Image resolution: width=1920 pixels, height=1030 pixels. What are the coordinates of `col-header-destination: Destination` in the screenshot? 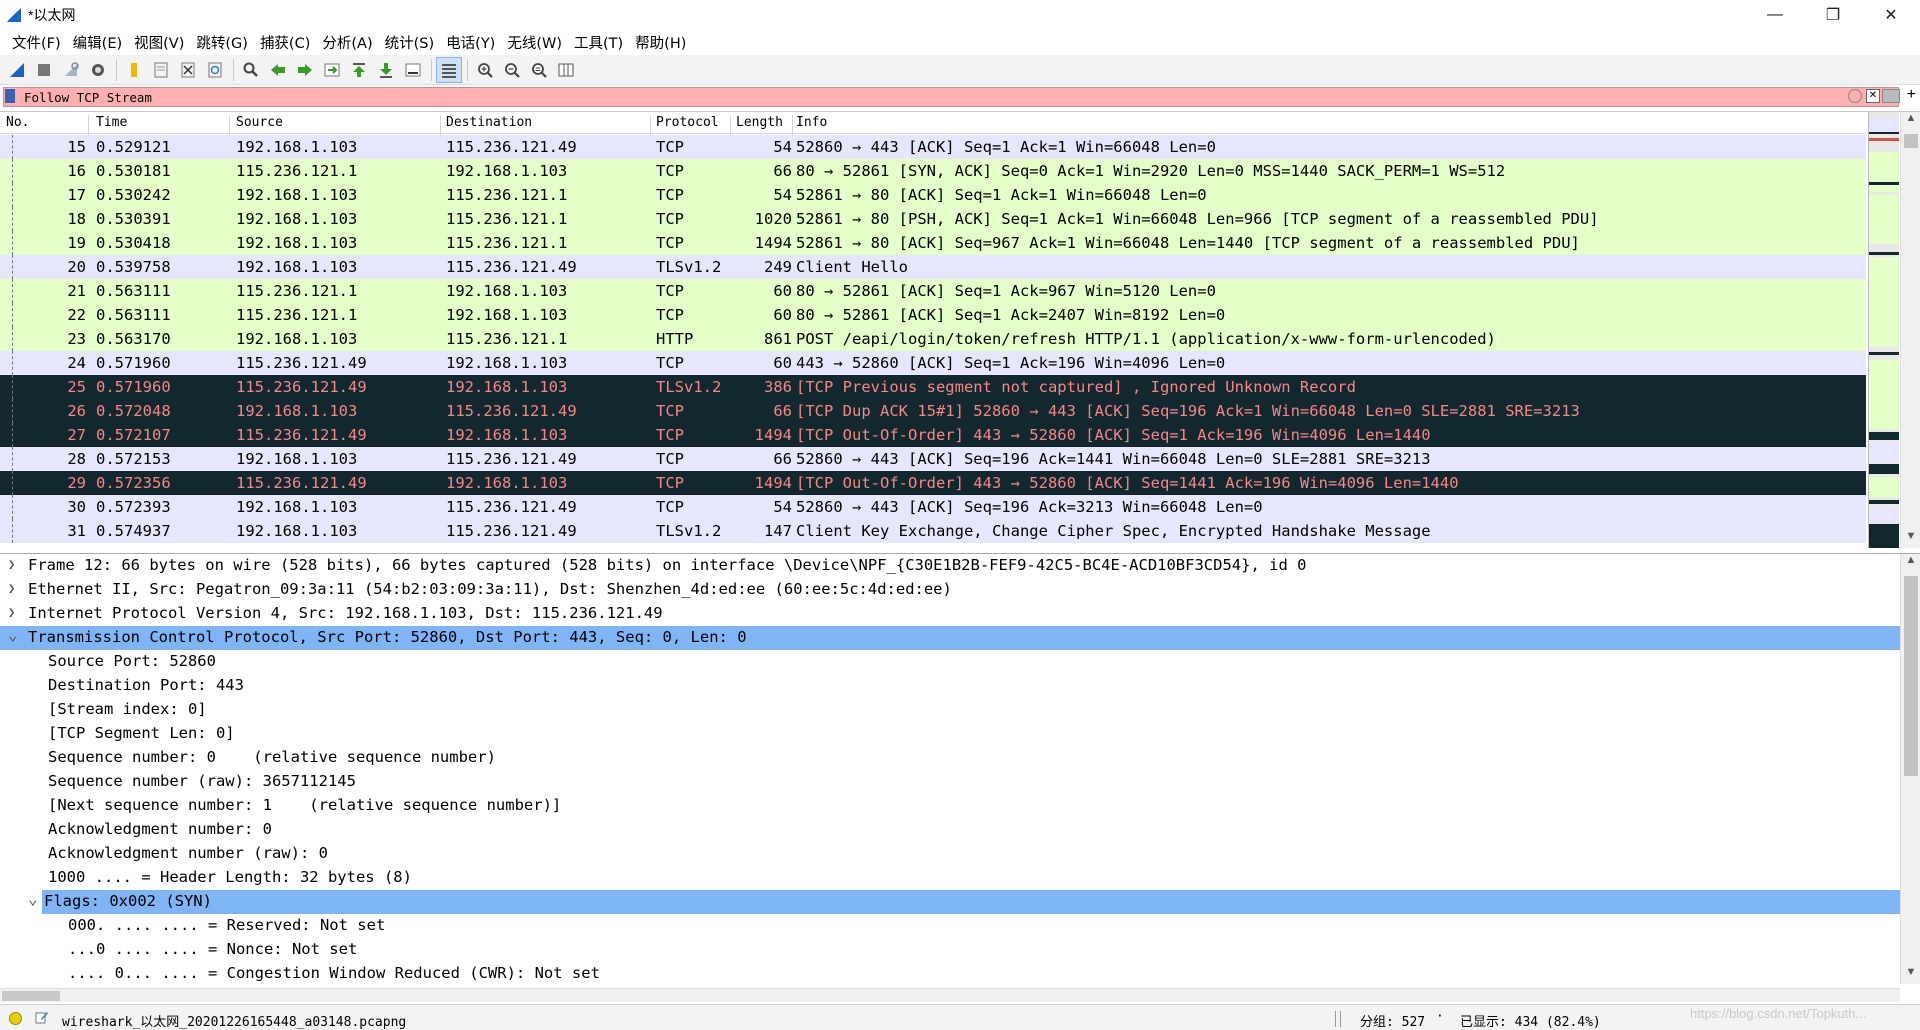 It's located at (489, 122).